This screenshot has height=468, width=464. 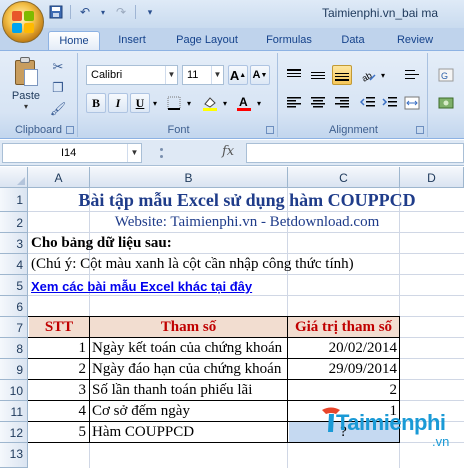 What do you see at coordinates (59, 177) in the screenshot?
I see `column-header-a: A` at bounding box center [59, 177].